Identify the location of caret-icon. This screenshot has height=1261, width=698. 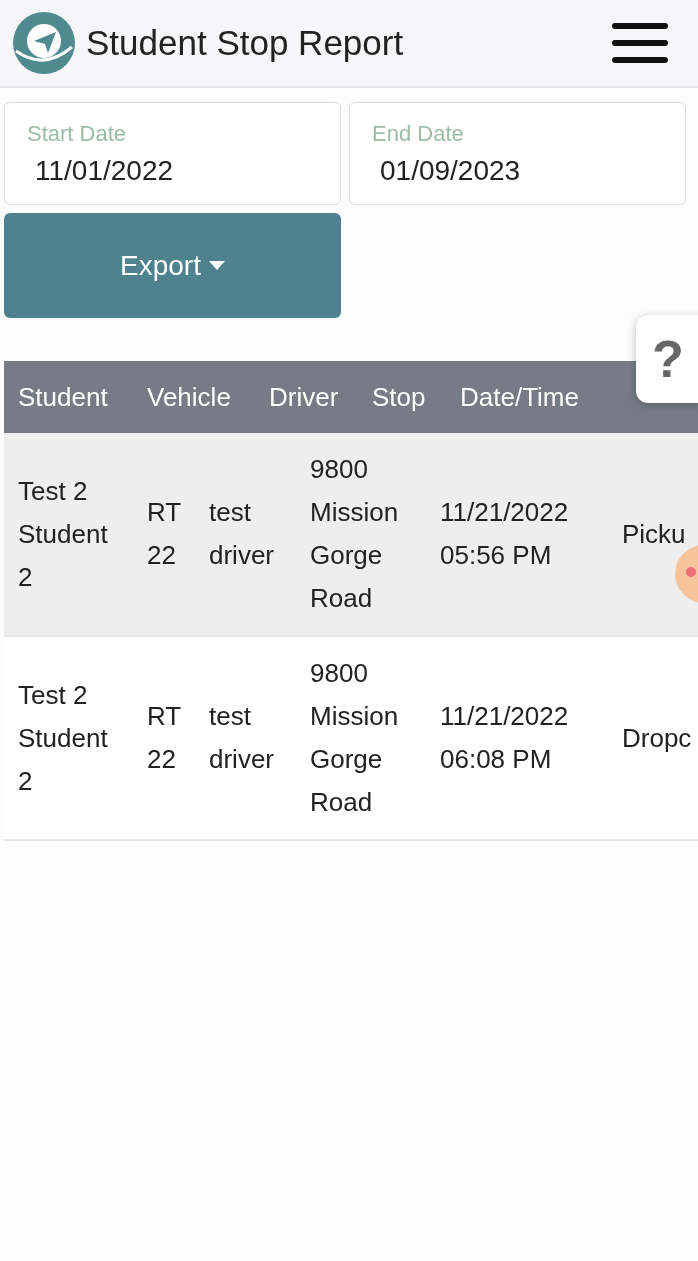
(216, 265).